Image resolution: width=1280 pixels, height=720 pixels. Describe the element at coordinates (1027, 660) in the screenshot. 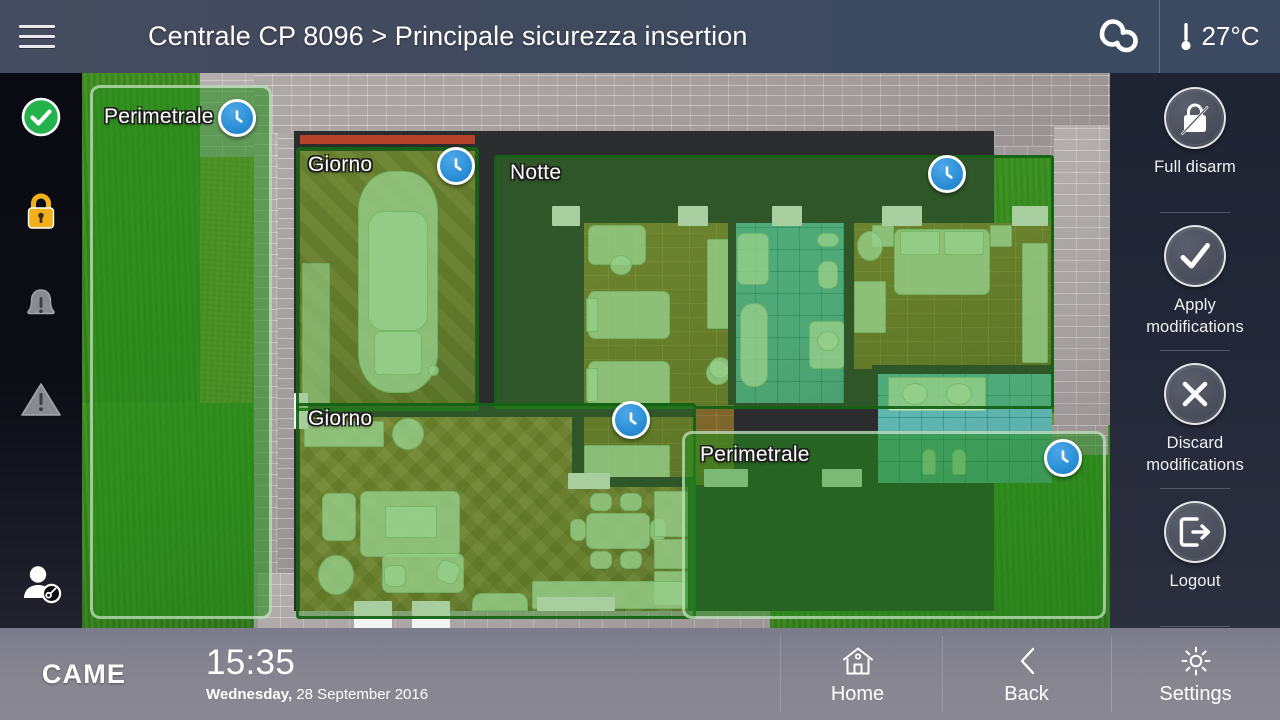

I see `chevron-left-icon` at that location.